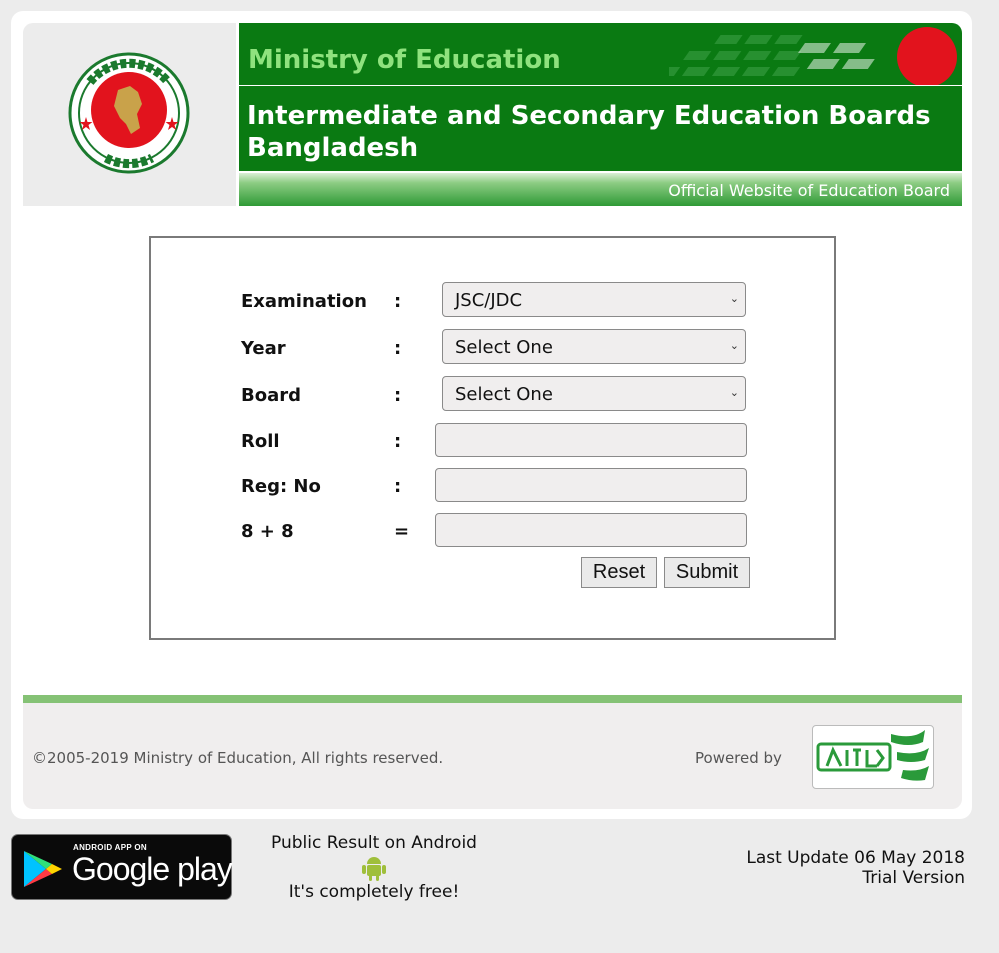 The width and height of the screenshot is (999, 953). I want to click on year-select: Select One ⌄, so click(594, 346).